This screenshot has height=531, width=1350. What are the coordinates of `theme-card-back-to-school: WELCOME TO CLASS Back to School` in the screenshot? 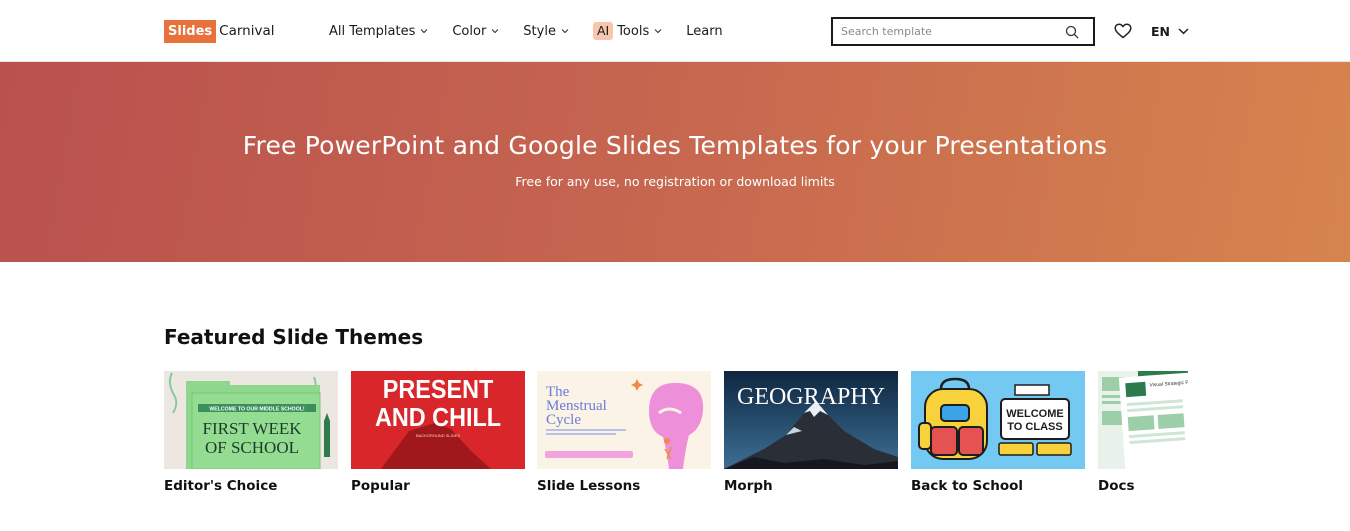 It's located at (998, 432).